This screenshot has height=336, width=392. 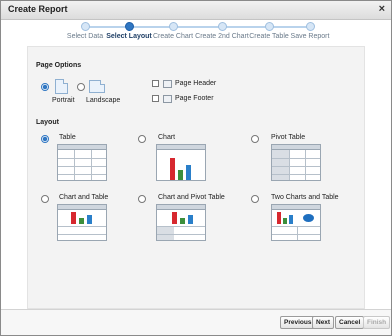 I want to click on layout-chart-and-table-thumbnail, so click(x=82, y=222).